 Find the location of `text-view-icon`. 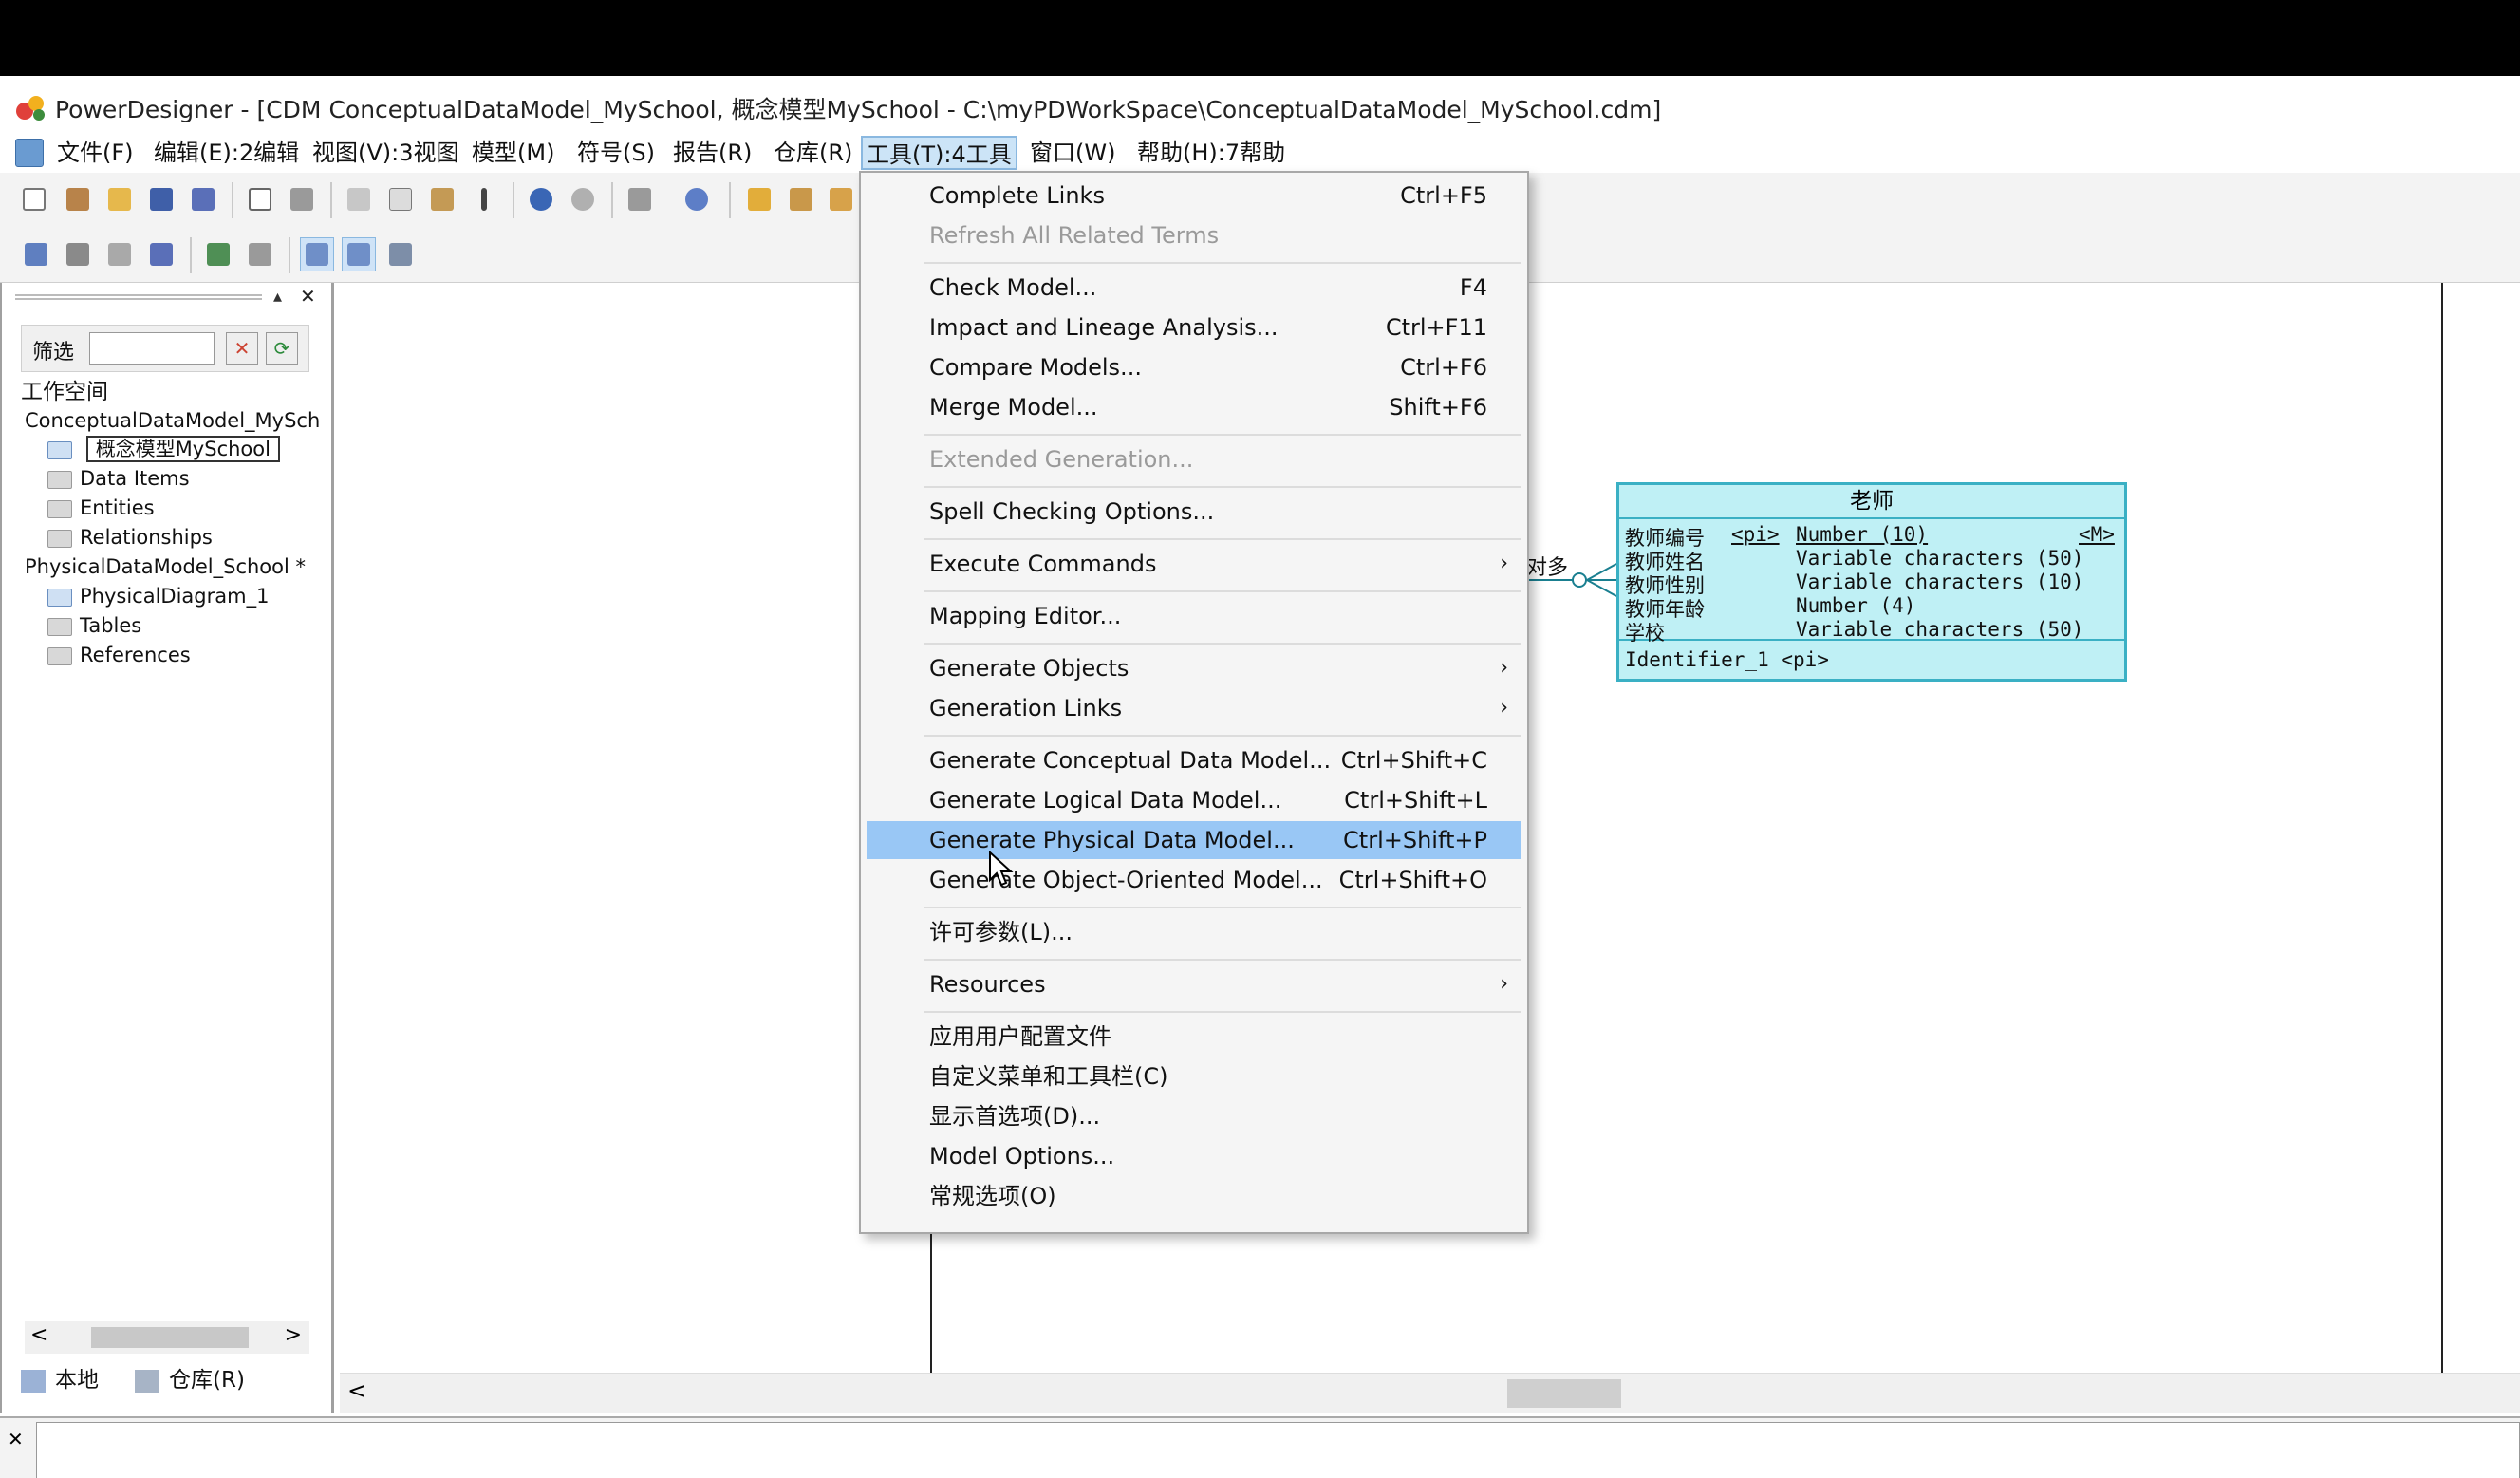

text-view-icon is located at coordinates (359, 254).